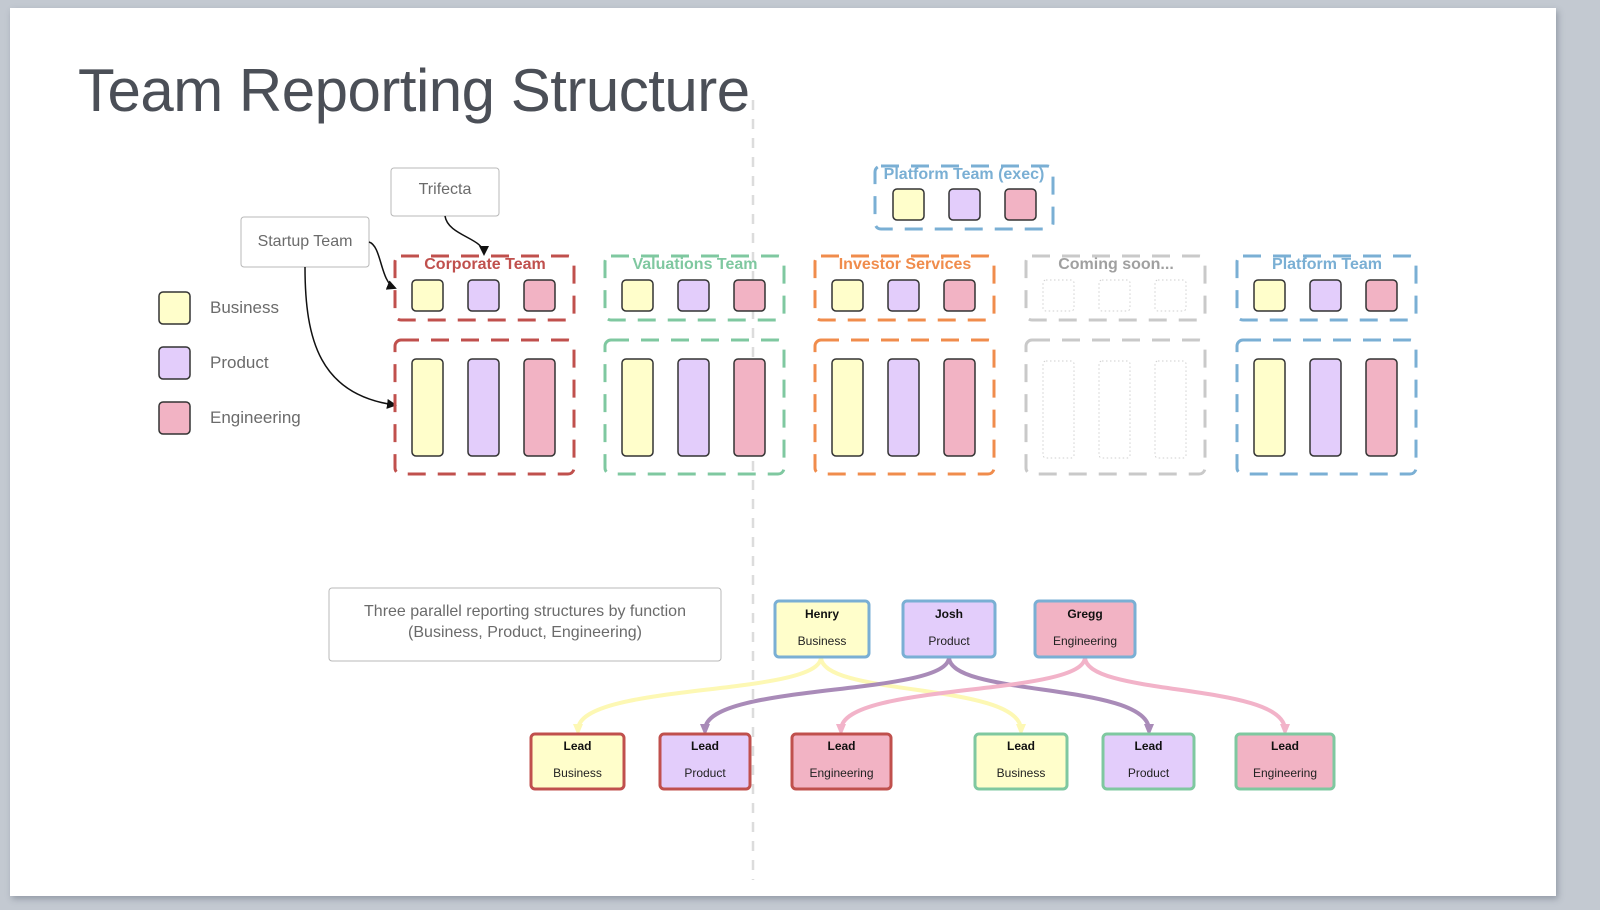 The height and width of the screenshot is (910, 1600). Describe the element at coordinates (1327, 264) in the screenshot. I see `team-name-label: Platform Team` at that location.